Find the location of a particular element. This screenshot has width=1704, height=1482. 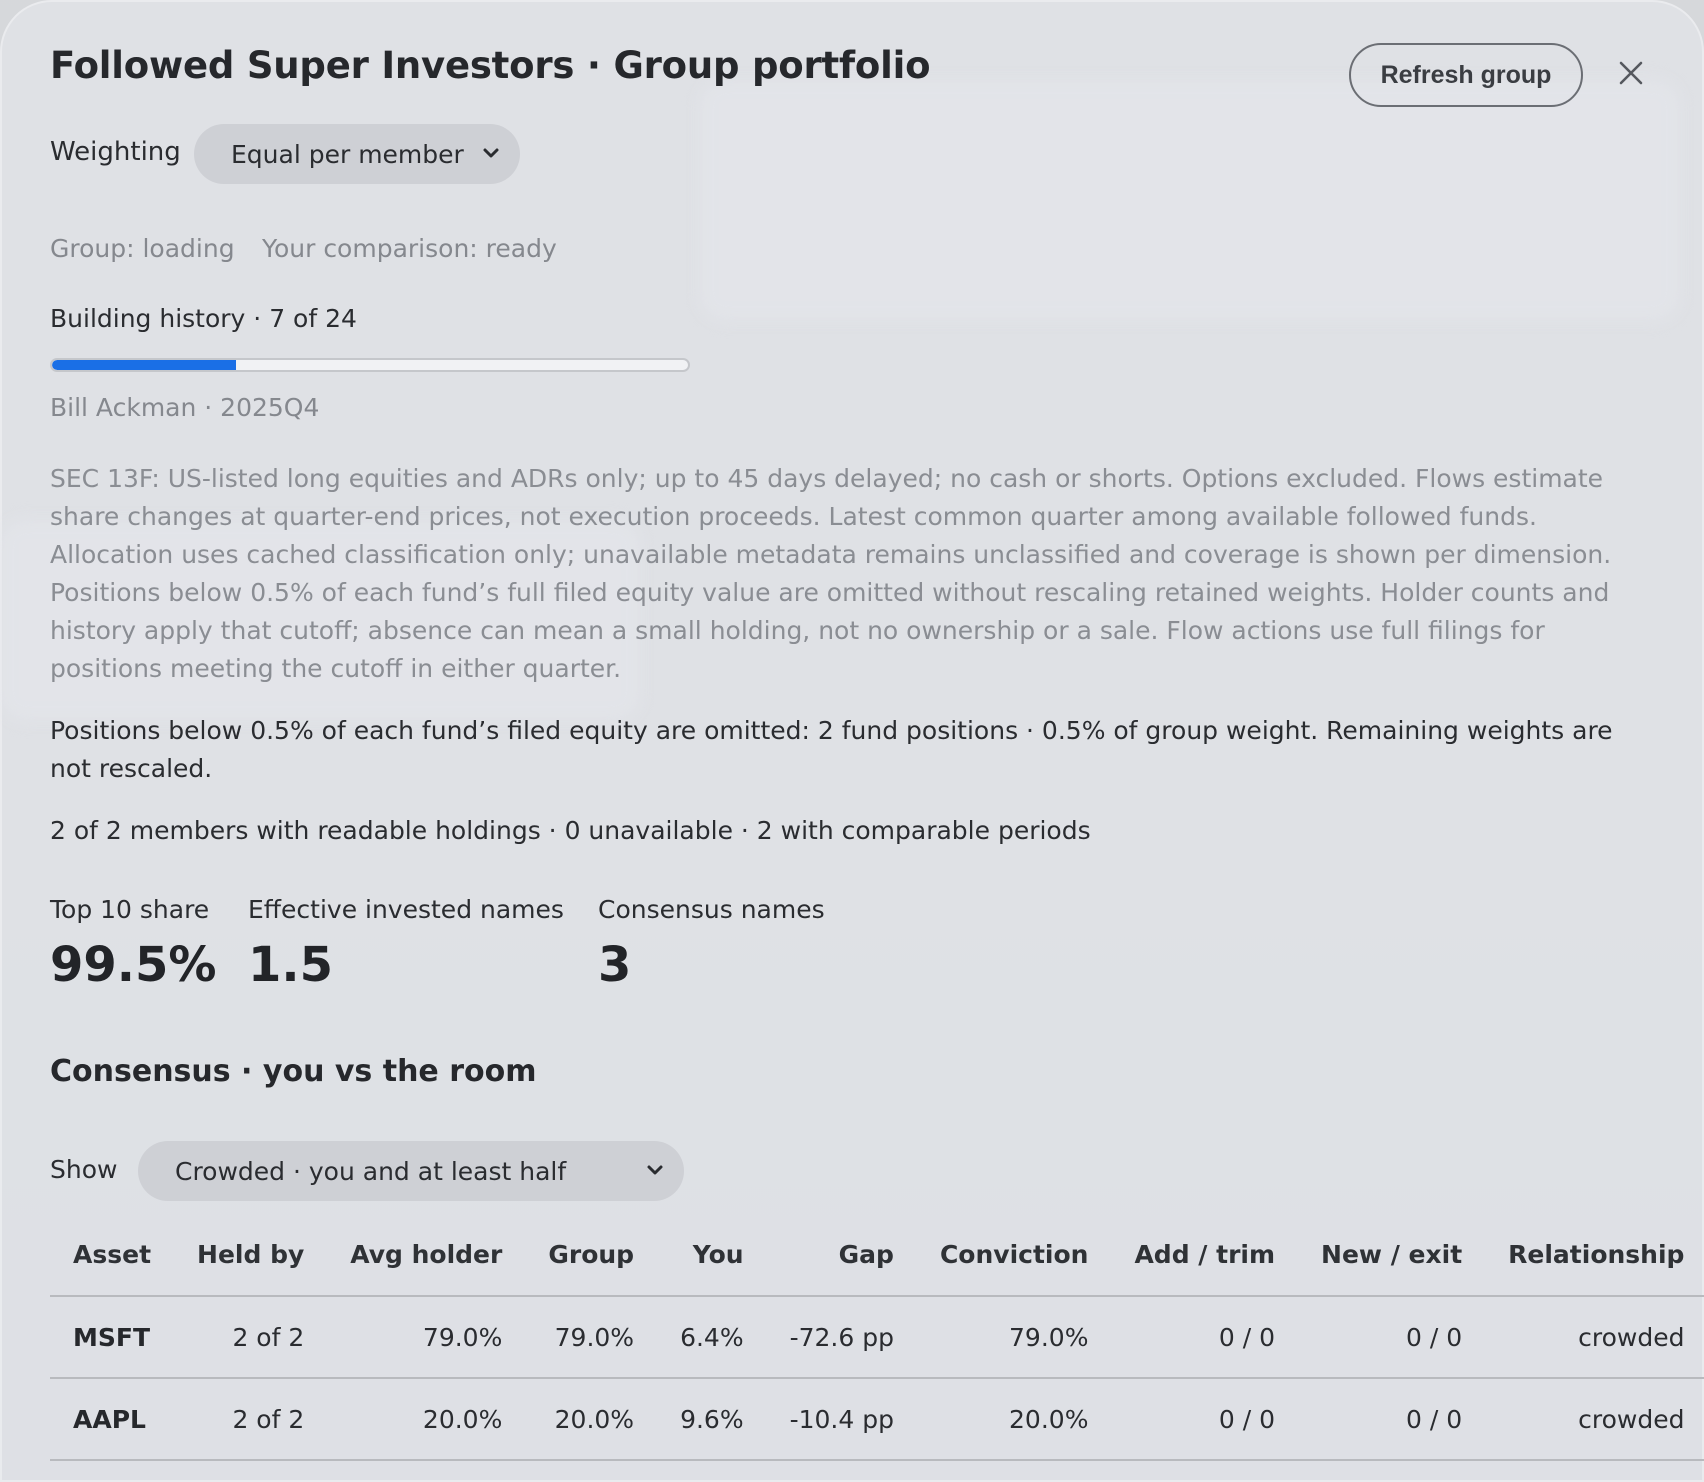

stat-value-effective-names: 1.5 is located at coordinates (291, 965).